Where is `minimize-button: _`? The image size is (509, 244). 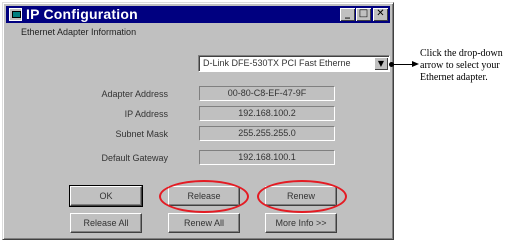
minimize-button: _ is located at coordinates (347, 14).